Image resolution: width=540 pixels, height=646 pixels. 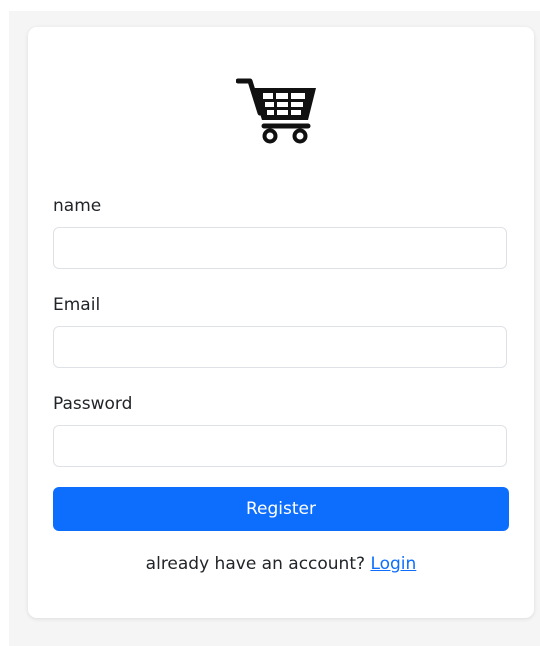 What do you see at coordinates (255, 564) in the screenshot?
I see `login-prompt-text: already have an account?` at bounding box center [255, 564].